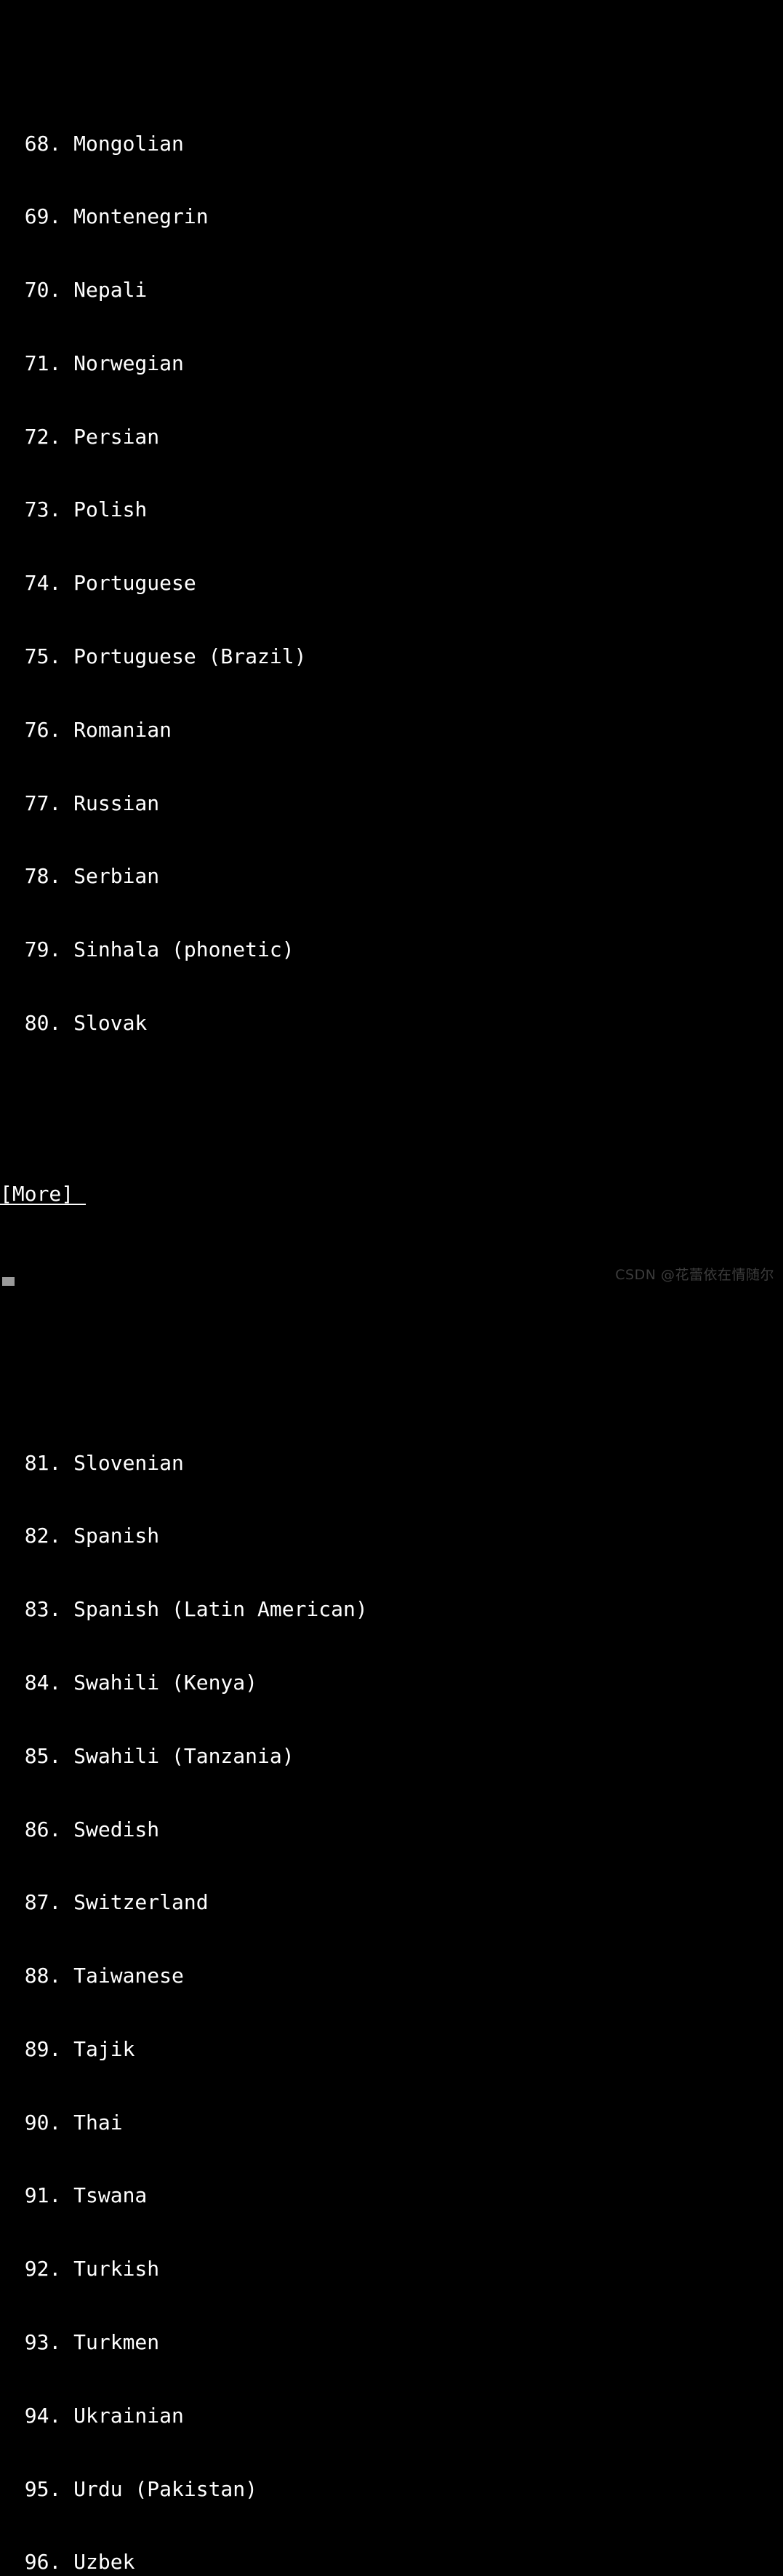  I want to click on csdn-watermark: CSDN @花蕾依在情随尔, so click(694, 1275).